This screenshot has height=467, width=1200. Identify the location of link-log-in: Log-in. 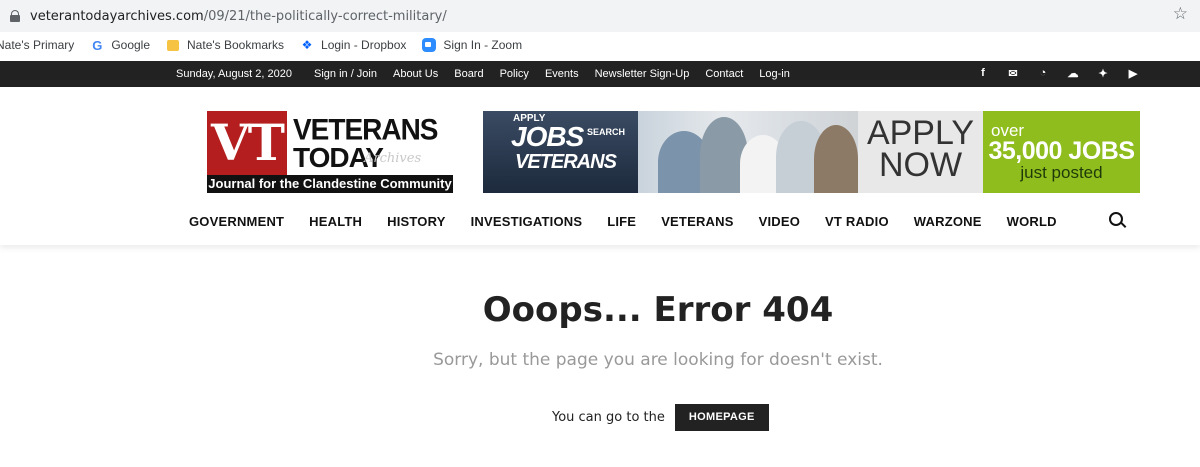
(774, 74).